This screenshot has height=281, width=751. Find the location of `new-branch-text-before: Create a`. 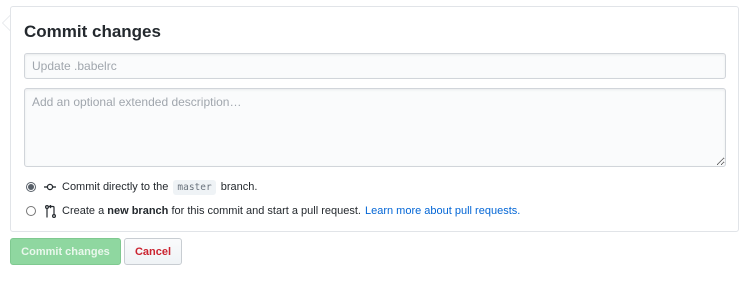

new-branch-text-before: Create a is located at coordinates (83, 211).